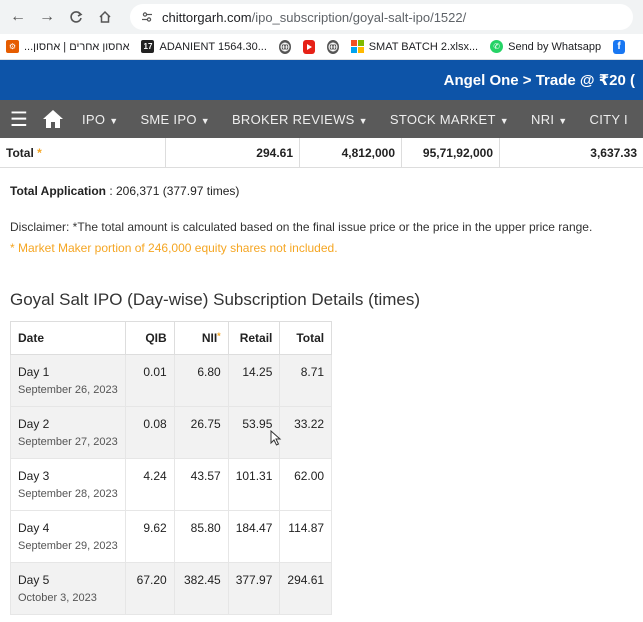 Image resolution: width=643 pixels, height=622 pixels. What do you see at coordinates (68, 338) in the screenshot?
I see `header-date: Date` at bounding box center [68, 338].